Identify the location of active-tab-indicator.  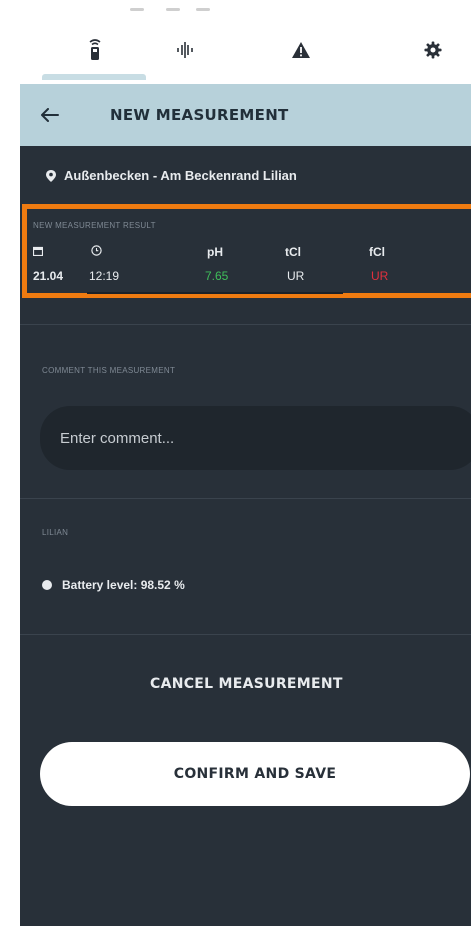
(94, 77).